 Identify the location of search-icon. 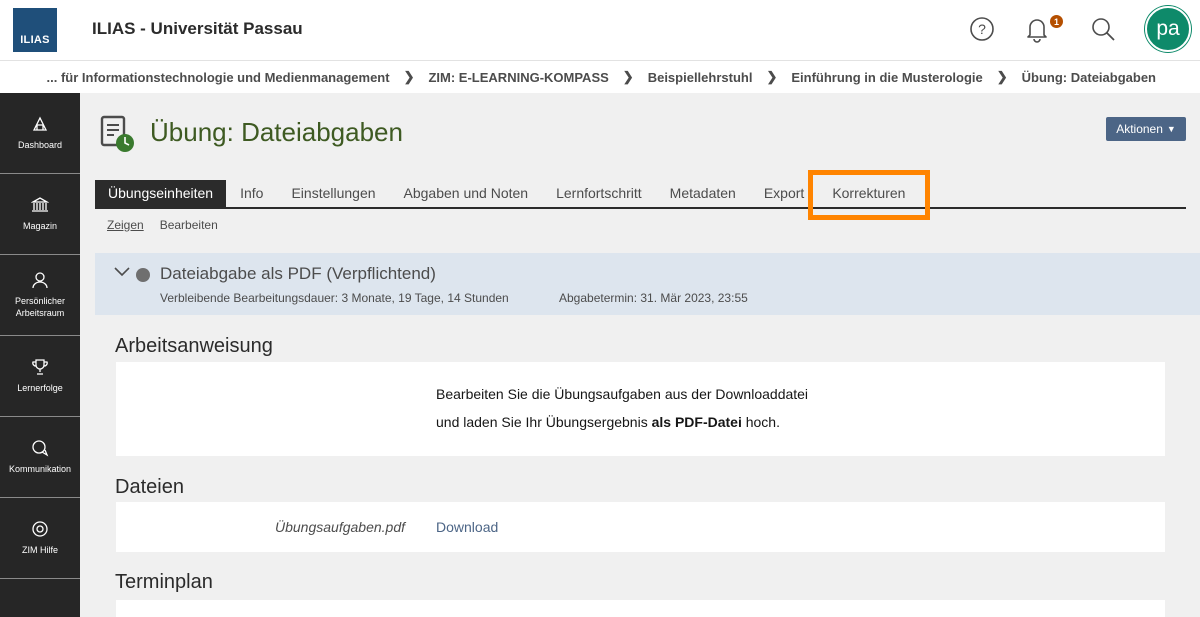
(1103, 29).